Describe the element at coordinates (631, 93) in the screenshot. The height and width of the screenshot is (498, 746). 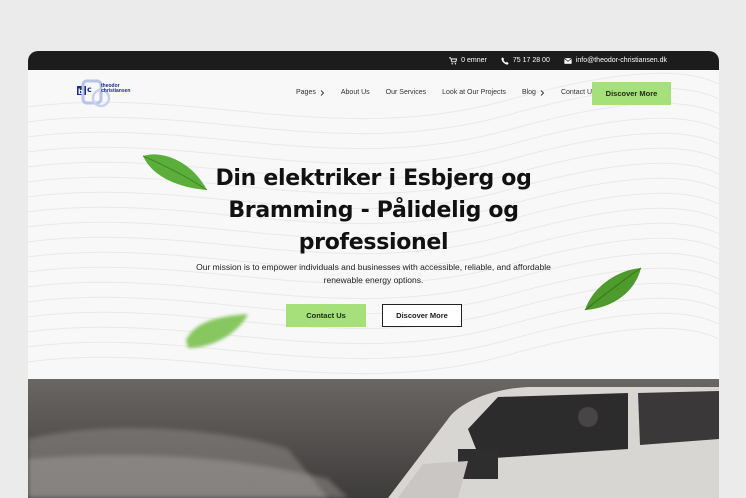
I see `discover-more-nav-button: Discover More` at that location.